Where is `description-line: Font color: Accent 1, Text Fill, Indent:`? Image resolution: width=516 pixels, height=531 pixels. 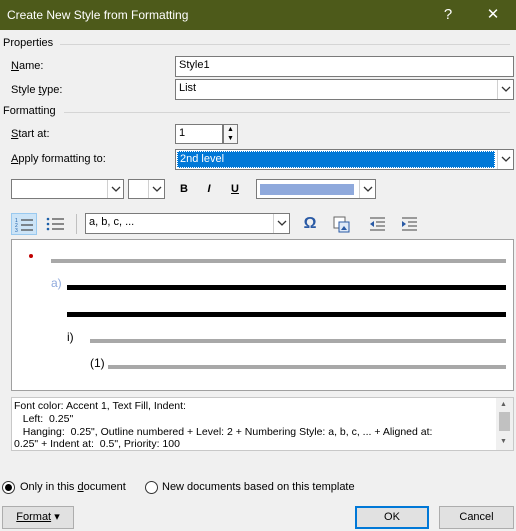
description-line: Font color: Accent 1, Text Fill, Indent: is located at coordinates (100, 406).